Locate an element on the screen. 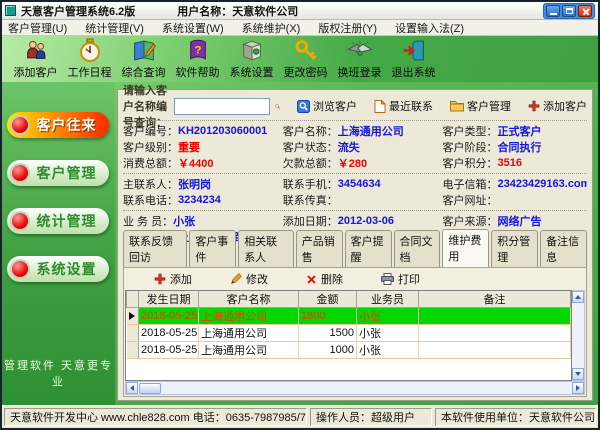  menu-item-customer-management: 客户管理(U) is located at coordinates (37, 28).